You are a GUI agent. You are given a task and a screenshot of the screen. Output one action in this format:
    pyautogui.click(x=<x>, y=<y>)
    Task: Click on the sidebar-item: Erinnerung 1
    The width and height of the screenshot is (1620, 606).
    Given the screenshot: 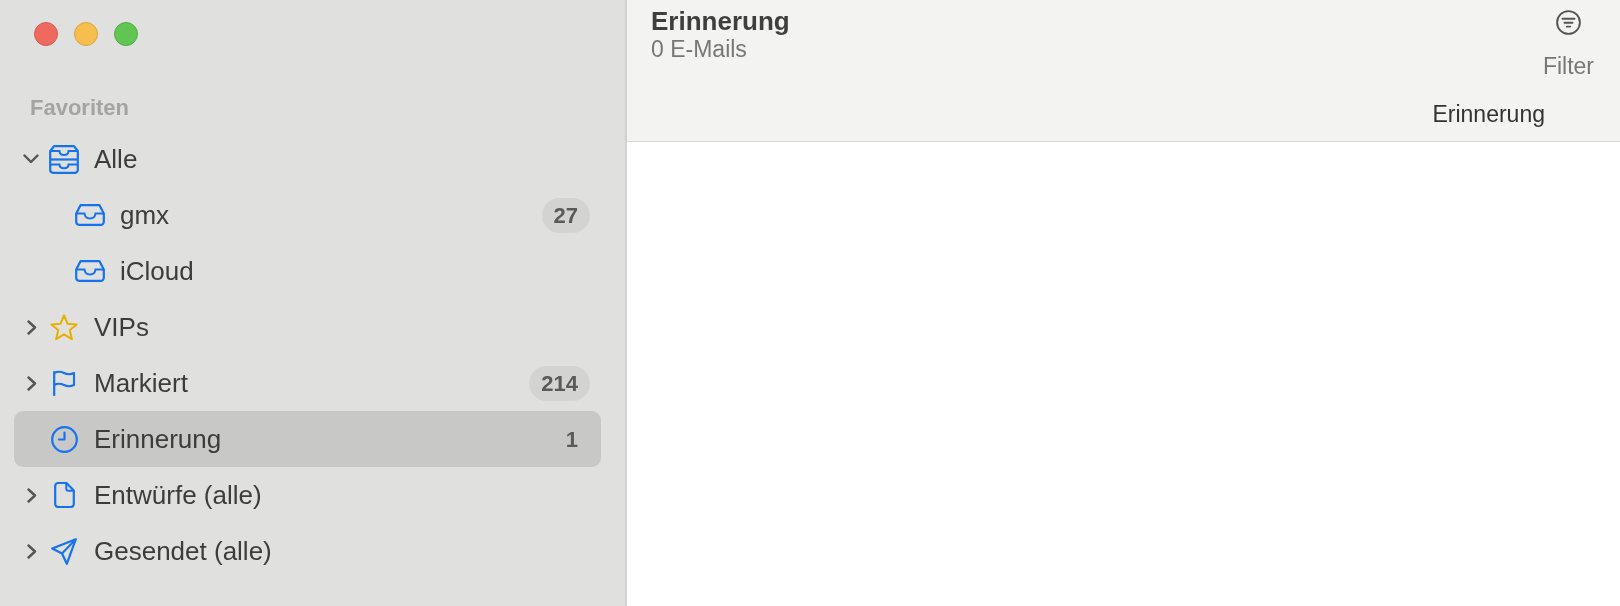 What is the action you would take?
    pyautogui.click(x=307, y=439)
    